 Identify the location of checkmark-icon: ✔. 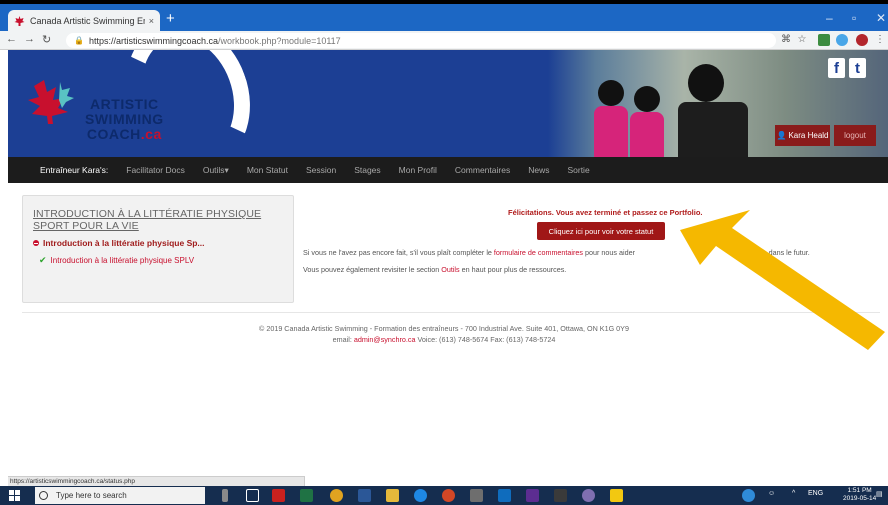
(43, 260).